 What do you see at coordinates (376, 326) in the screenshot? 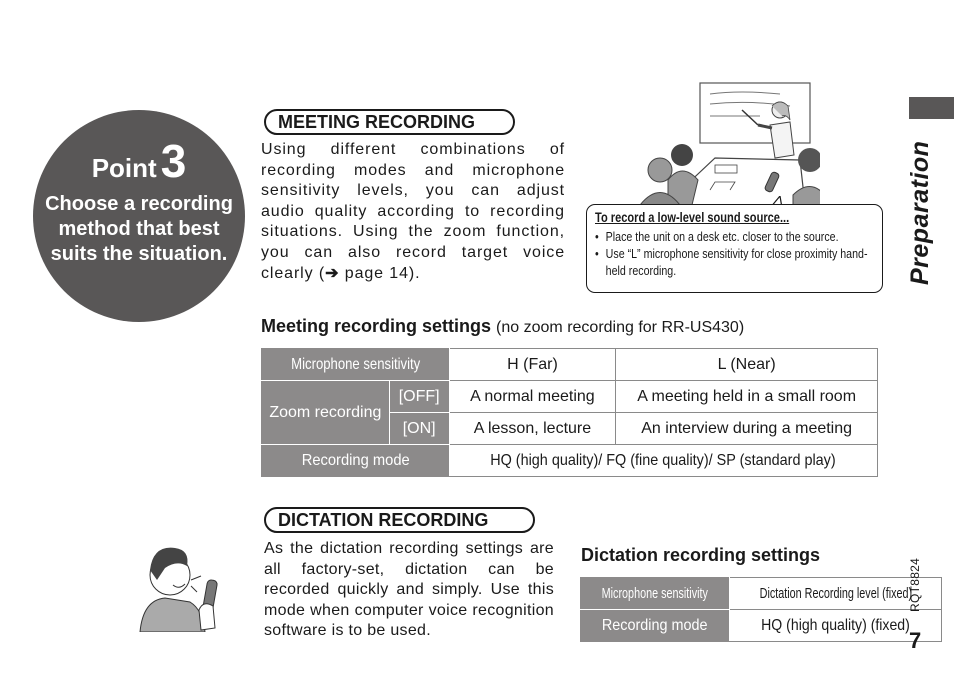
I see `meeting-settings-title: Meeting recording settings` at bounding box center [376, 326].